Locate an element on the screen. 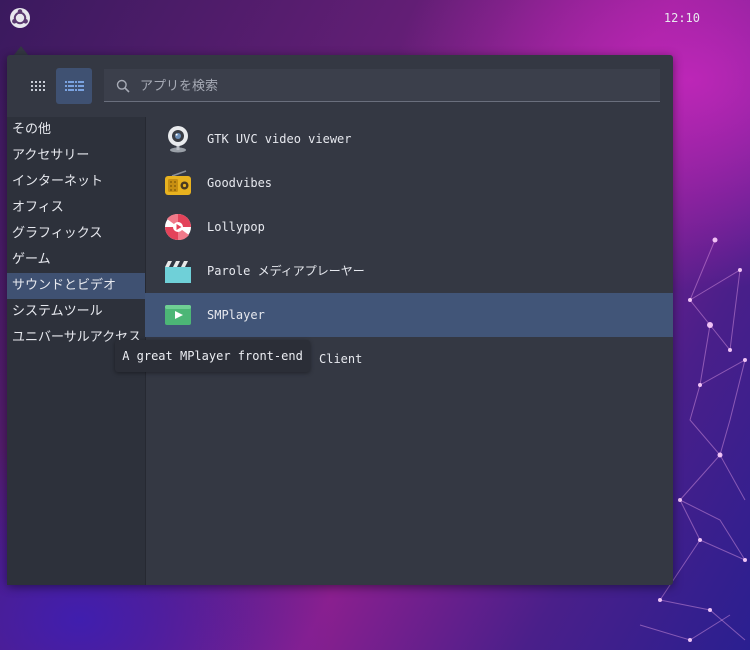 The height and width of the screenshot is (650, 750). grid-view-button is located at coordinates (38, 86).